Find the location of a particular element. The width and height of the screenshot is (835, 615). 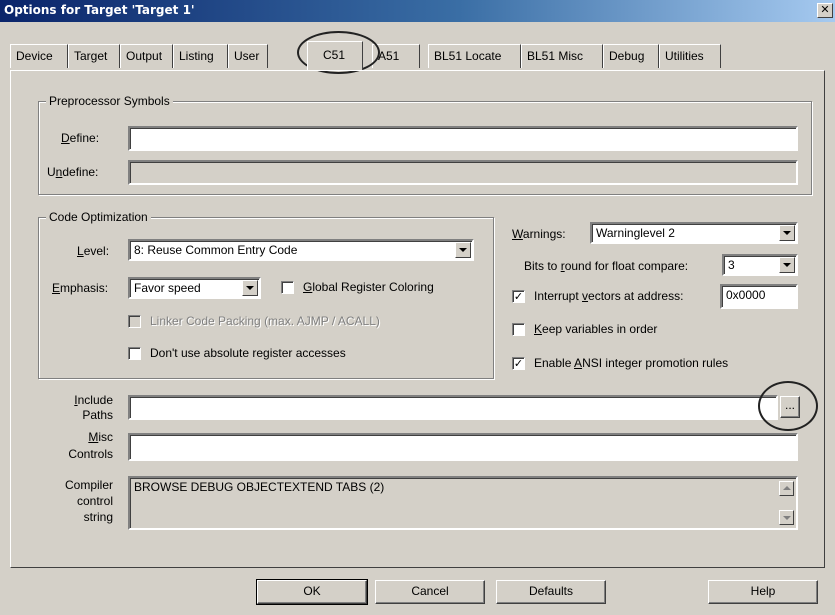

define-label: Define: is located at coordinates (80, 138).